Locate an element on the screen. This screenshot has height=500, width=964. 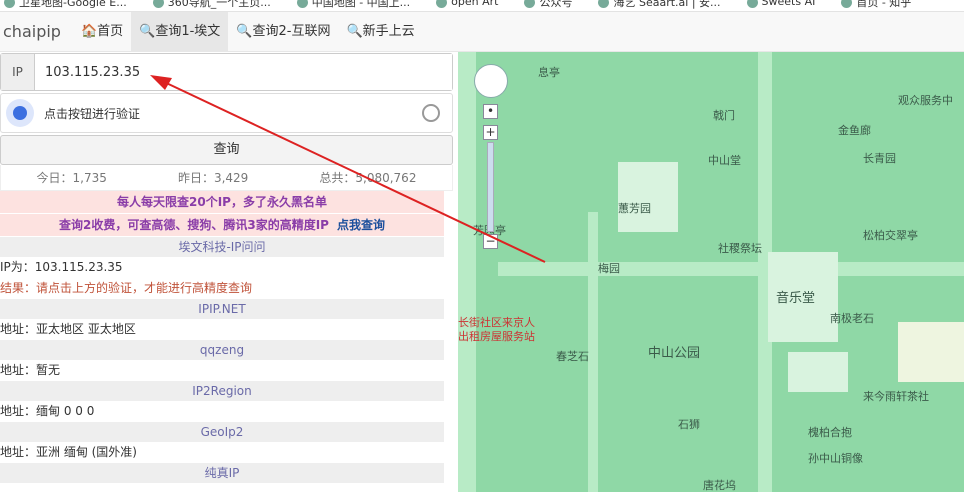
stats: 今日：1,735 昨日：3,429 总共：5,080,762 is located at coordinates (226, 178).